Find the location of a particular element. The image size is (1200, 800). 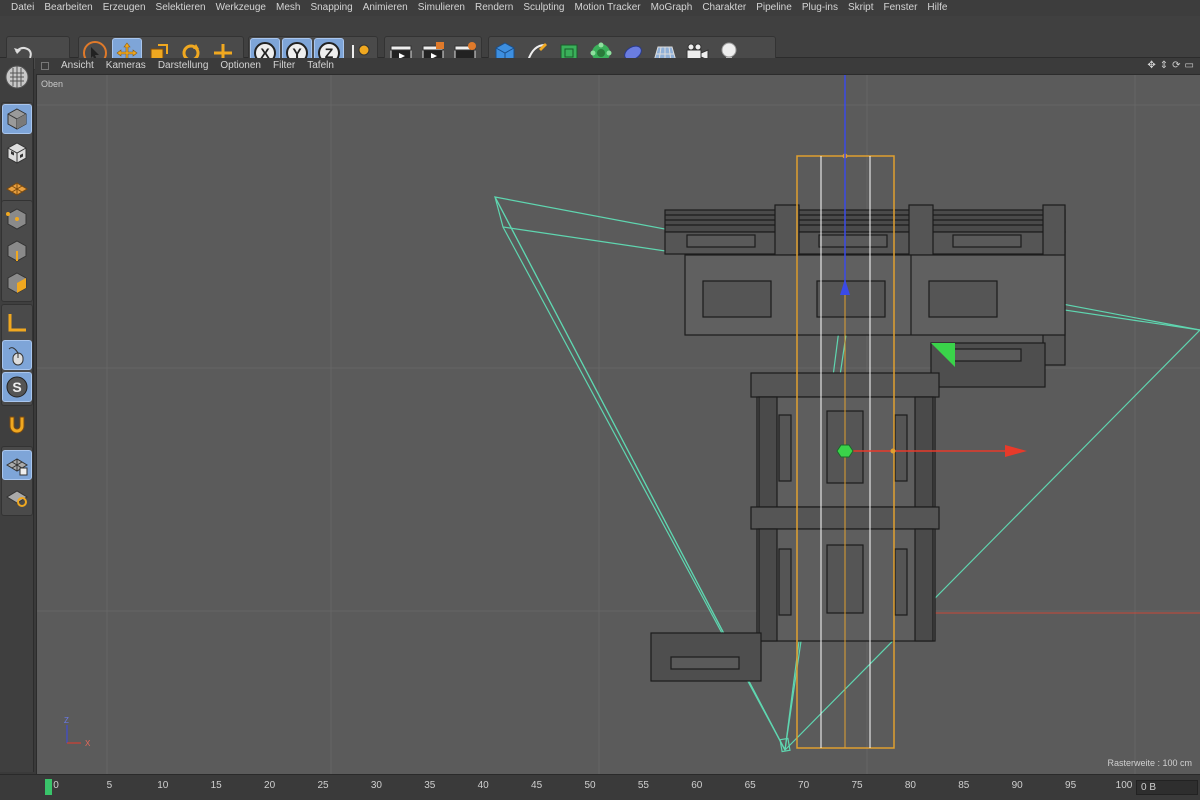

timeline-tick-label: 80 is located at coordinates (910, 785).